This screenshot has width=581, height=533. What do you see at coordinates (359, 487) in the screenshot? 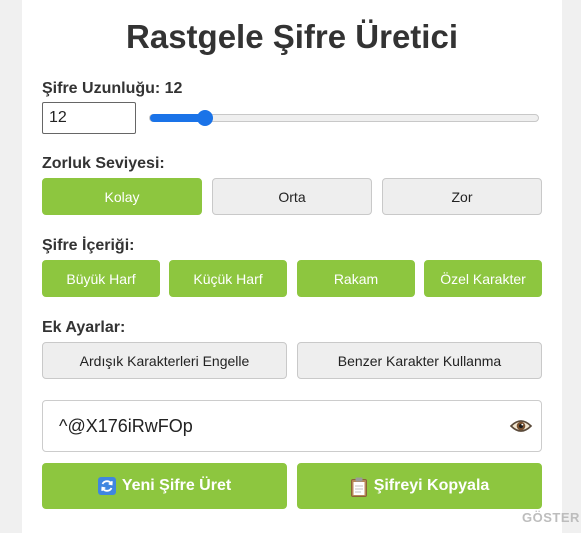
I see `clipboard-icon` at bounding box center [359, 487].